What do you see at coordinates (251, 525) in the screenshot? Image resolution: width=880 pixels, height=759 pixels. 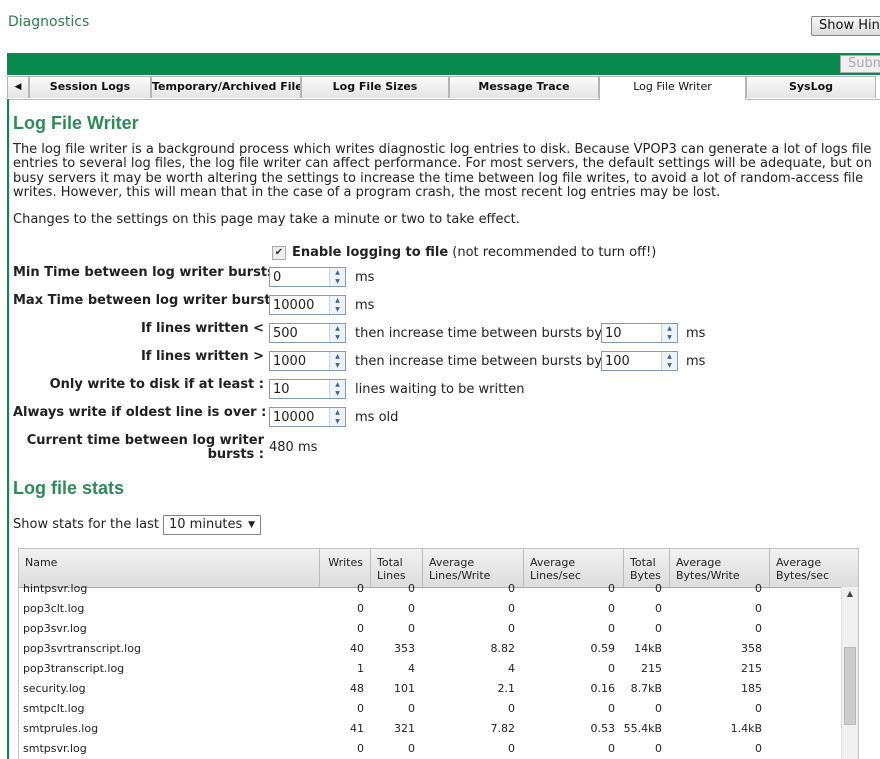 I see `dropdown-arrow-icon: ▼` at bounding box center [251, 525].